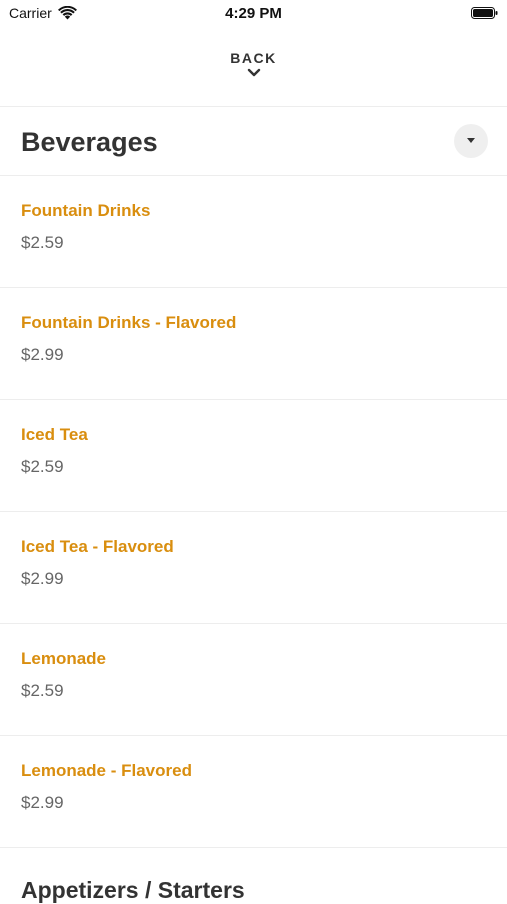  What do you see at coordinates (253, 456) in the screenshot?
I see `menu-item: Iced Tea $2.59` at bounding box center [253, 456].